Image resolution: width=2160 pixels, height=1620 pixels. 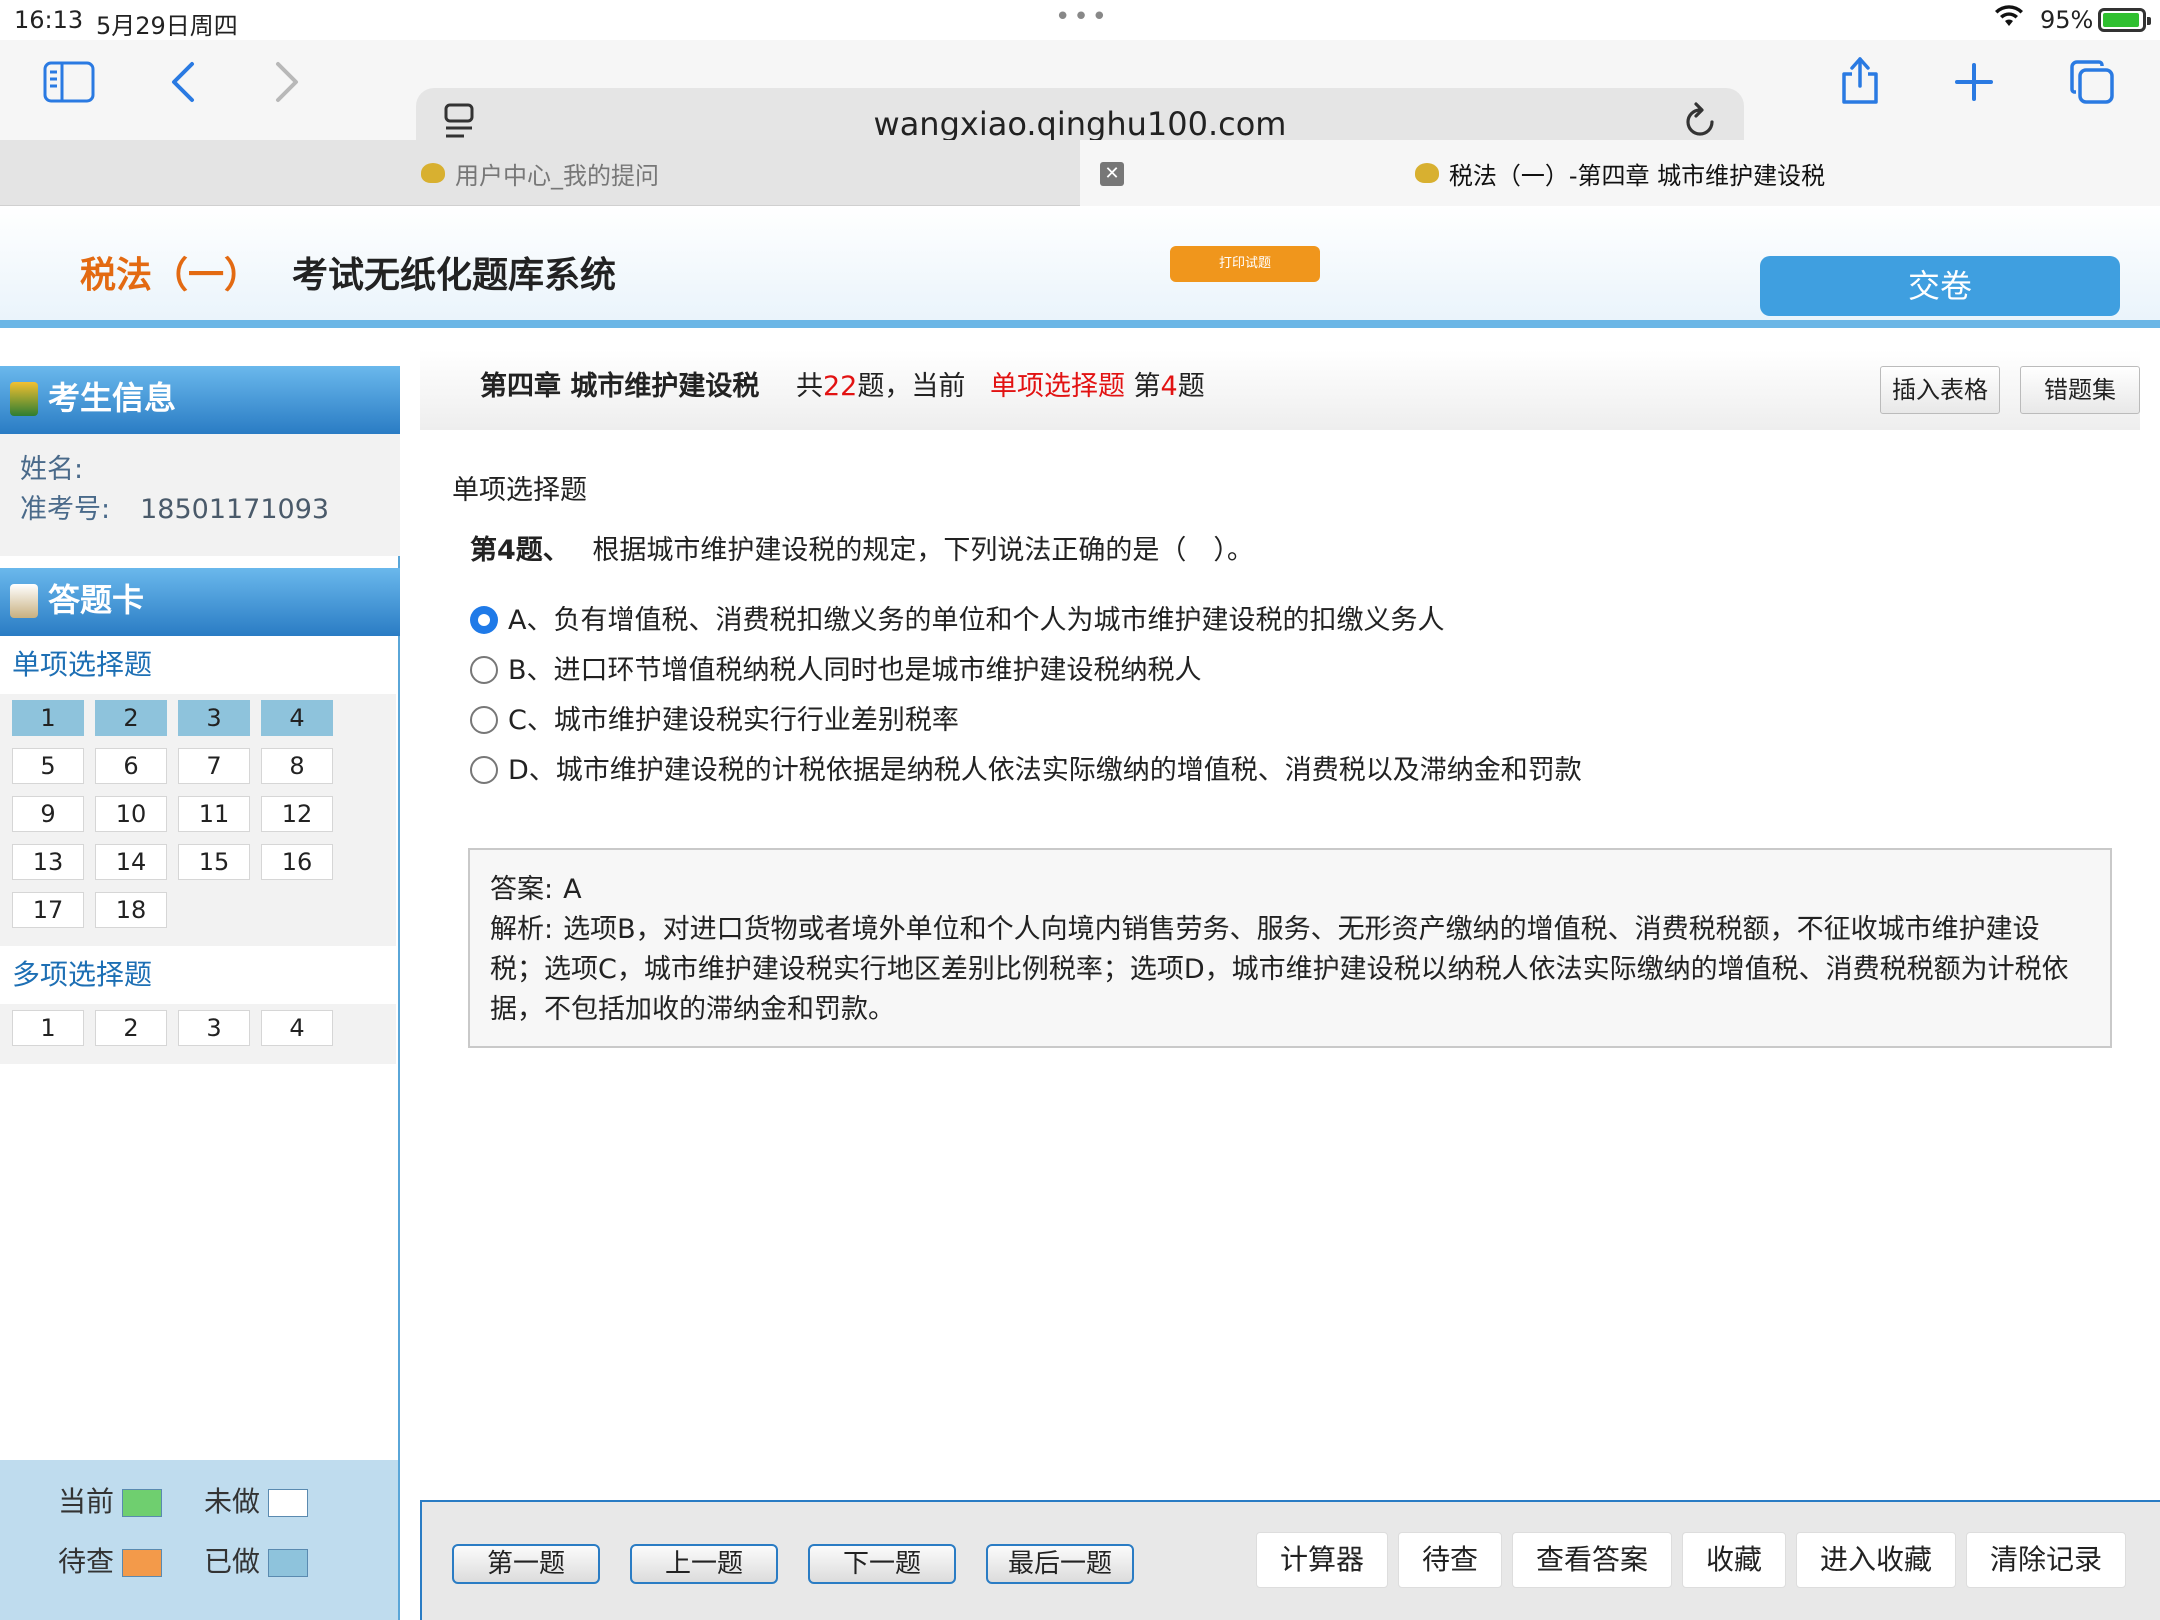 What do you see at coordinates (520, 550) in the screenshot?
I see `question-number: 第4题、` at bounding box center [520, 550].